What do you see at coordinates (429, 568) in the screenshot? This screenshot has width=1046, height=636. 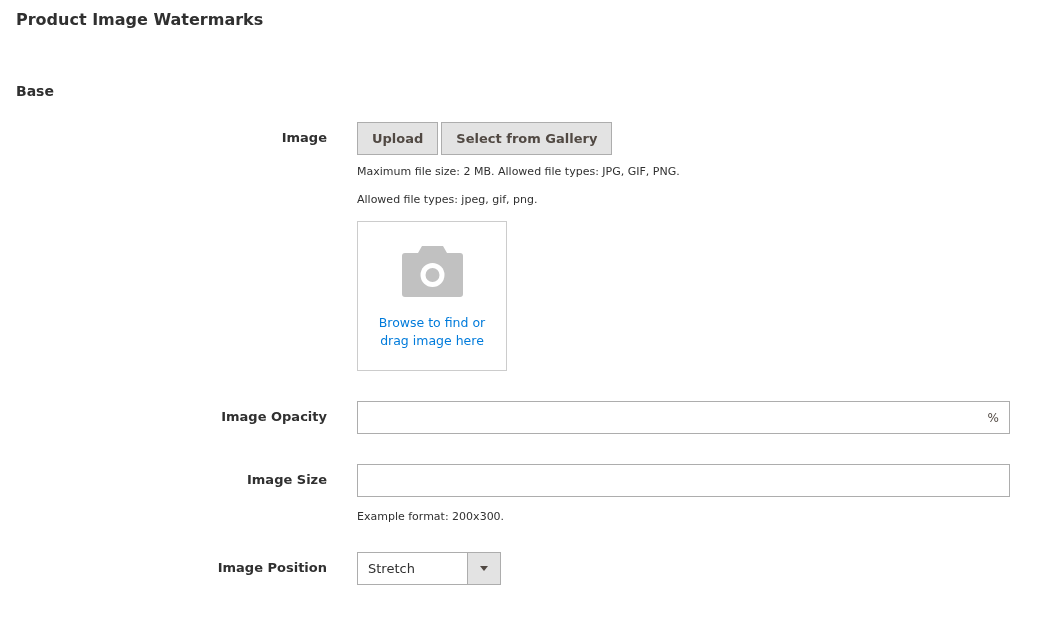 I see `select-dropdown: Stretch` at bounding box center [429, 568].